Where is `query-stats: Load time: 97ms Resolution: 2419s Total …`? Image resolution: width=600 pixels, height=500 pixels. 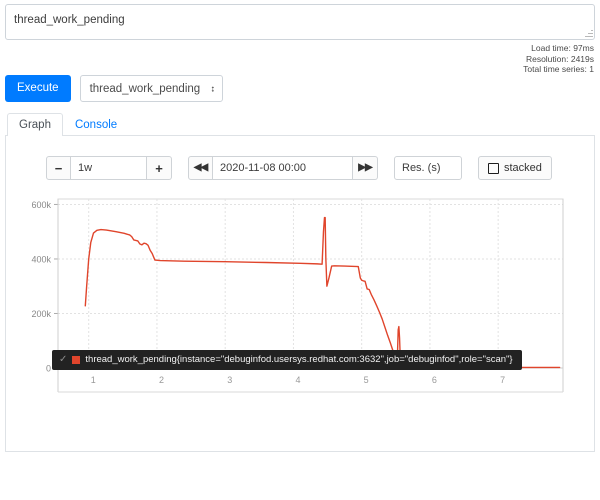 query-stats: Load time: 97ms Resolution: 2419s Total … is located at coordinates (558, 59).